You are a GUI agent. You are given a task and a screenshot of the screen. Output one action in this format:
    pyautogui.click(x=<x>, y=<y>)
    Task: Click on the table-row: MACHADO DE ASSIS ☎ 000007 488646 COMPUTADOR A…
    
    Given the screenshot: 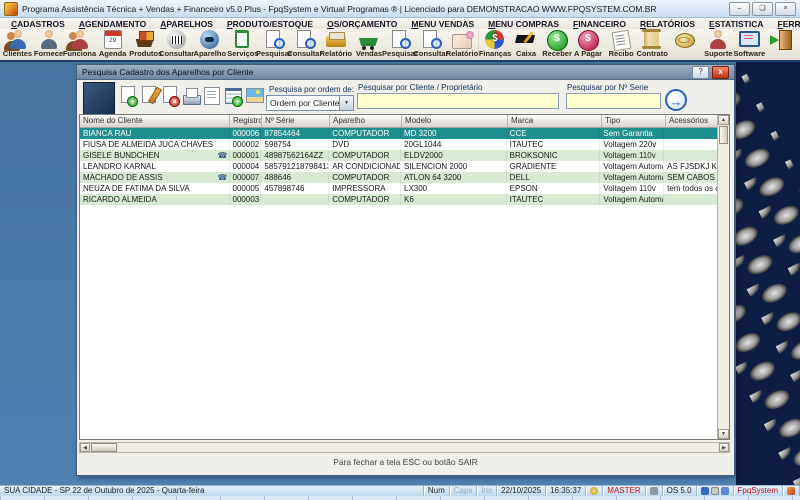 What is the action you would take?
    pyautogui.click(x=399, y=177)
    